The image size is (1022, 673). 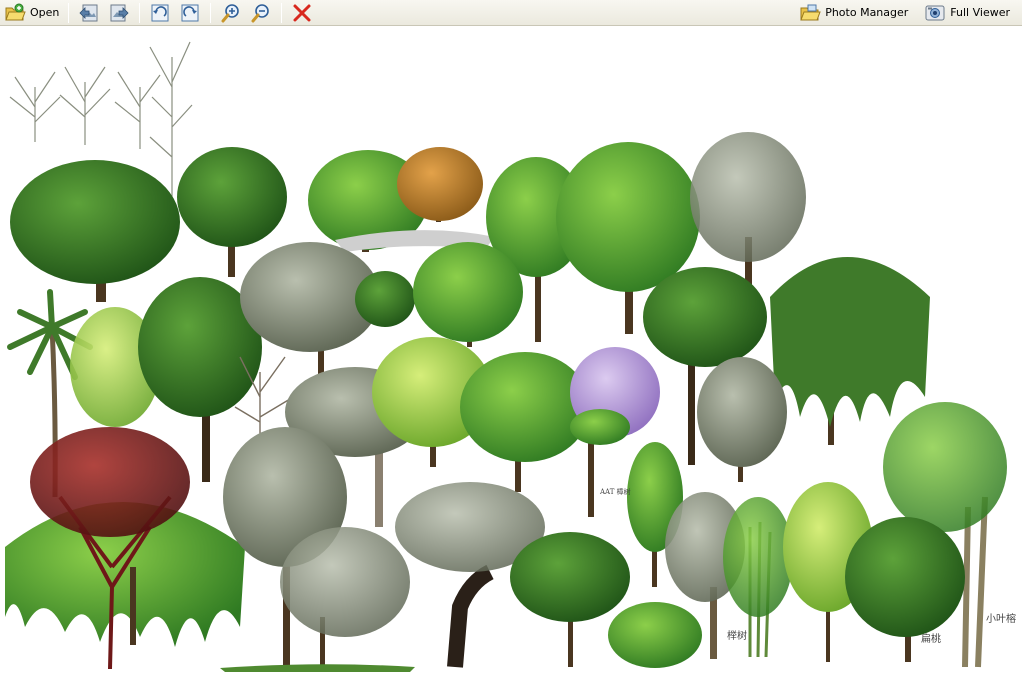 I want to click on shrub-round, so click(x=655, y=635).